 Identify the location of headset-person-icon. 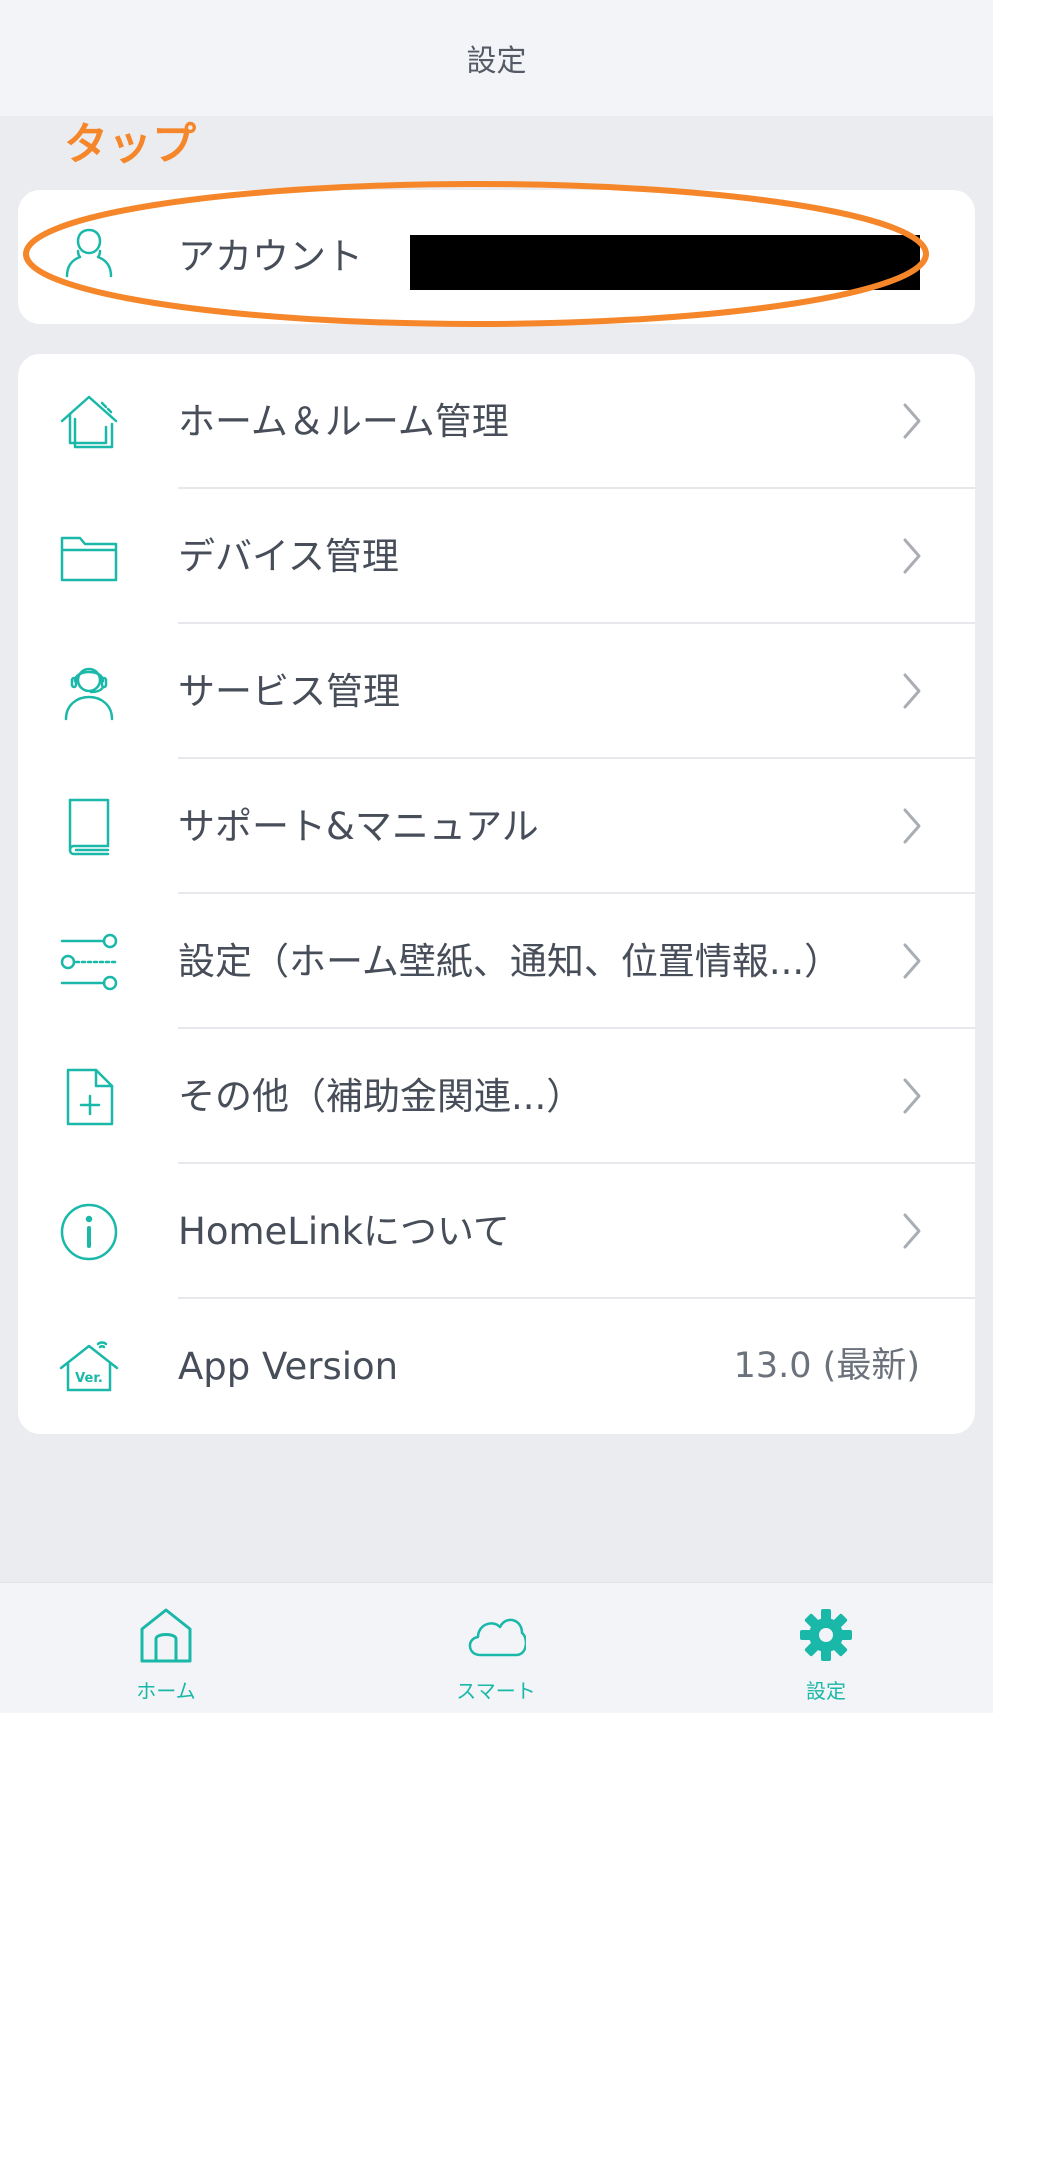
(89, 692).